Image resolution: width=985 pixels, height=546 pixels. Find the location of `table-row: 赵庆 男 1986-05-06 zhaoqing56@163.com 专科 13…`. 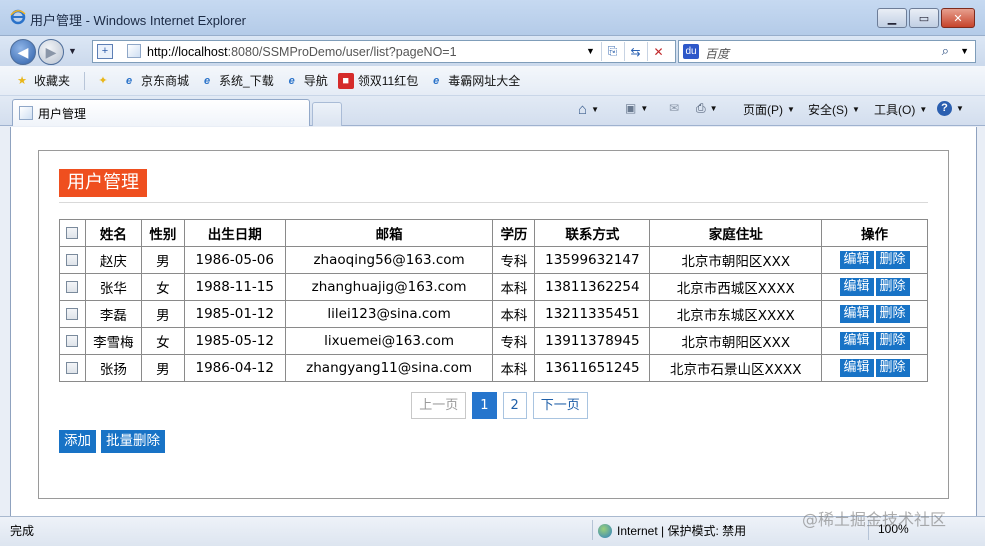

table-row: 赵庆 男 1986-05-06 zhaoqing56@163.com 专科 13… is located at coordinates (493, 260).